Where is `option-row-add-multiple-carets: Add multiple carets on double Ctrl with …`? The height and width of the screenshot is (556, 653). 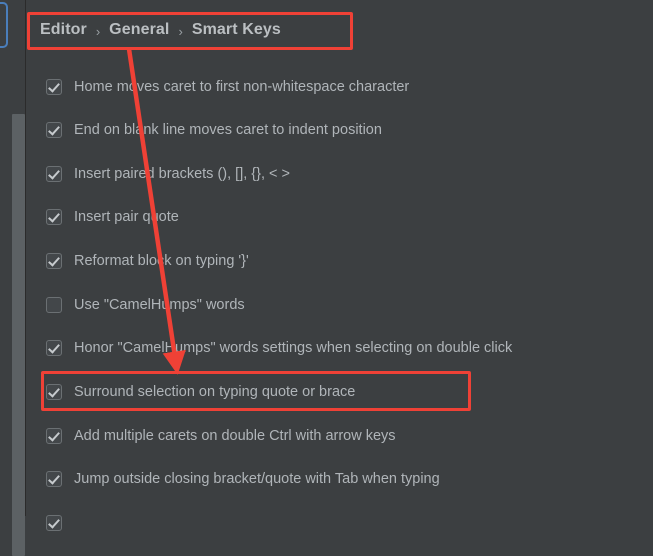
option-row-add-multiple-carets: Add multiple carets on double Ctrl with … is located at coordinates (221, 436).